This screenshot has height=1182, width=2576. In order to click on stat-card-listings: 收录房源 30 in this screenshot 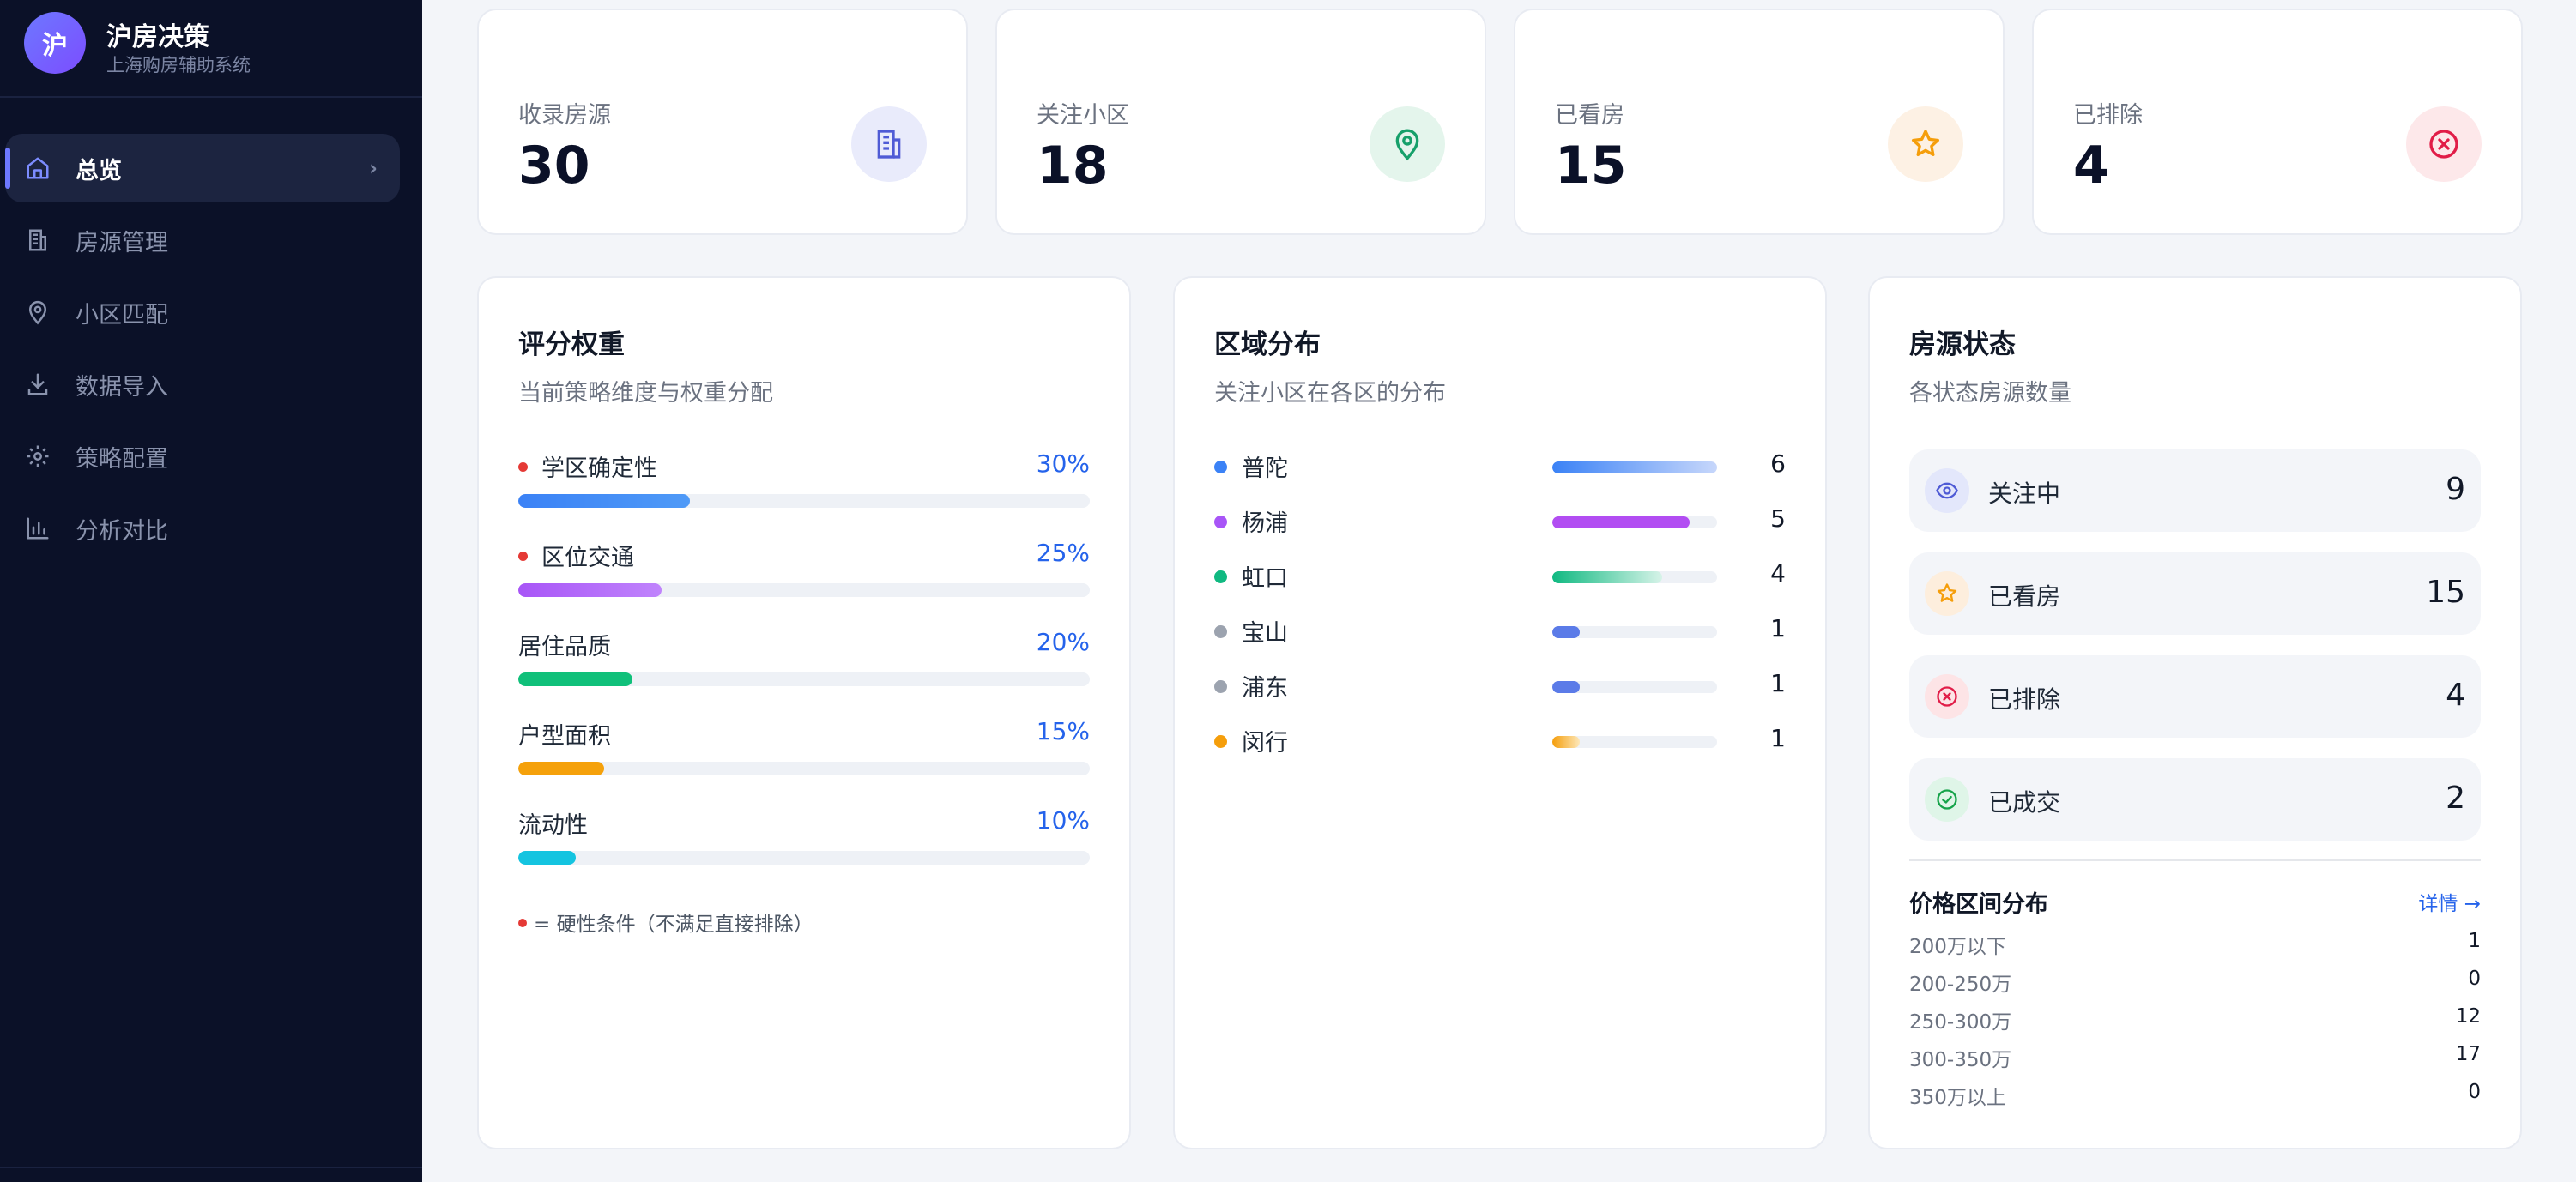, I will do `click(722, 122)`.